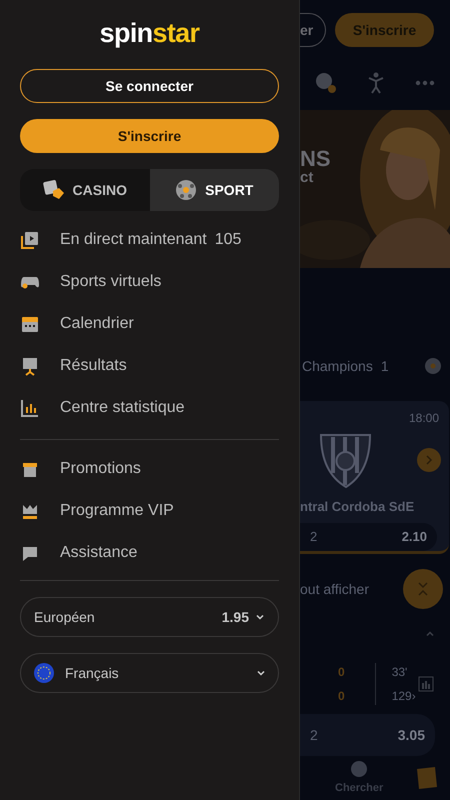 This screenshot has width=450, height=800. I want to click on login-button: Se connecter, so click(149, 86).